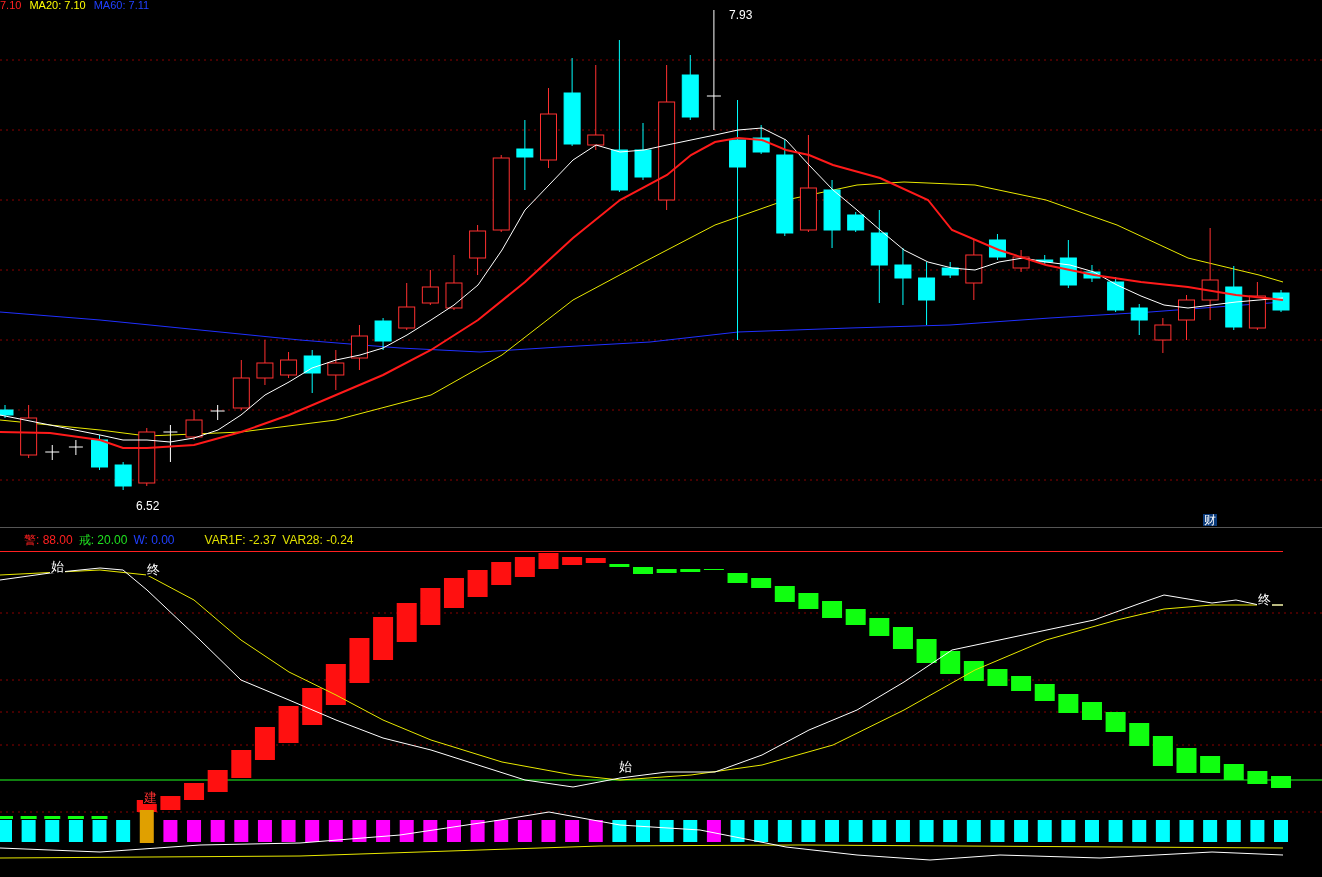 The width and height of the screenshot is (1322, 877). I want to click on indicator-legend: 戒: 20.00, so click(103, 539).